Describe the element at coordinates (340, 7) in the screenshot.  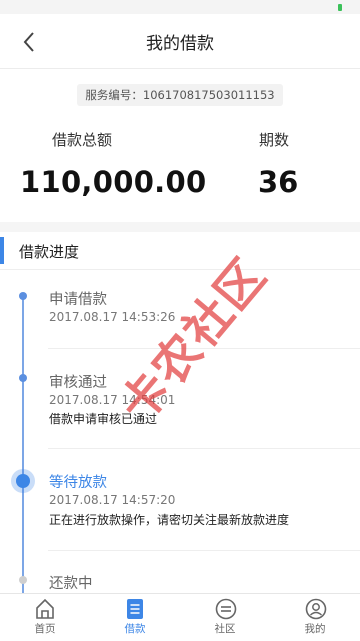
I see `battery-icon` at that location.